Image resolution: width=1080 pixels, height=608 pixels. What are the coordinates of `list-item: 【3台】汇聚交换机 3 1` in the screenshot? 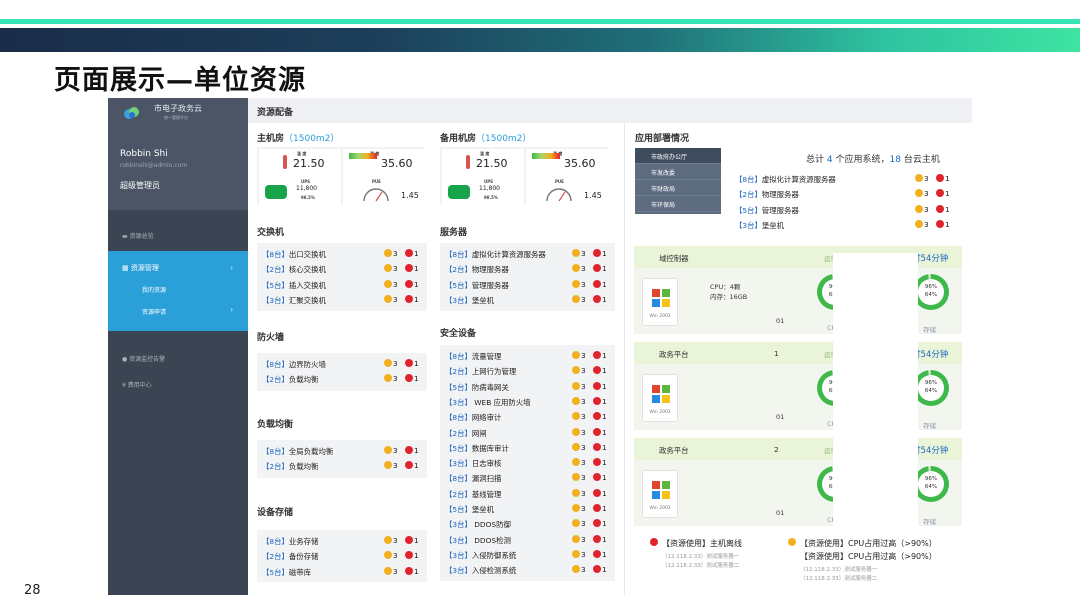 It's located at (342, 299).